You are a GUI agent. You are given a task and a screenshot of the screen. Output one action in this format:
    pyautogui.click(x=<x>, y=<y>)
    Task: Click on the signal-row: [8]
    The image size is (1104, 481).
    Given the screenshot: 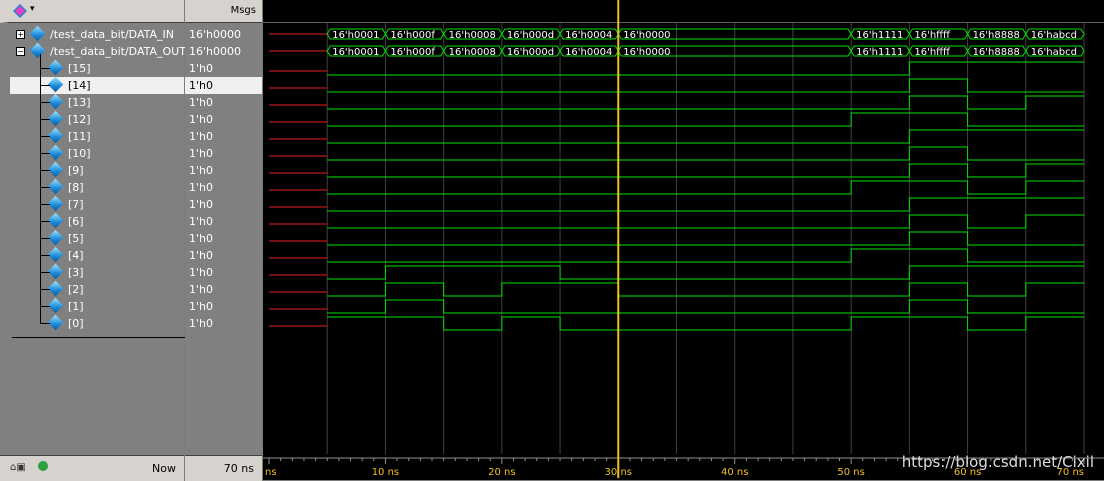 What is the action you would take?
    pyautogui.click(x=97, y=187)
    